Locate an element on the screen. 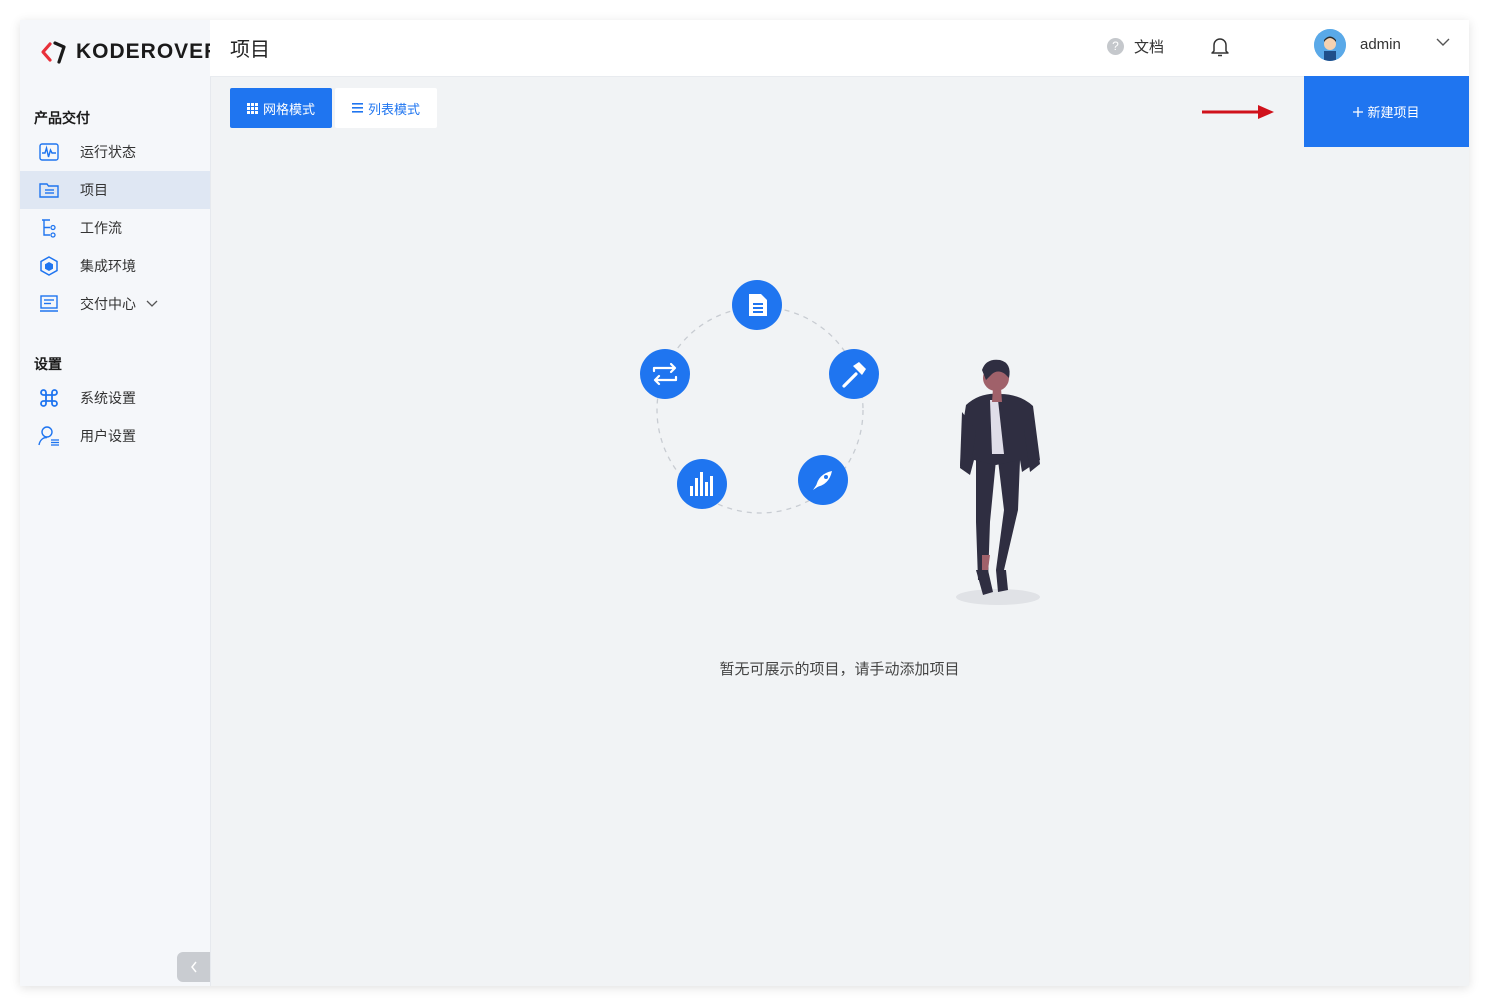  sidebar-item-system-settings: 系统设置 is located at coordinates (115, 398).